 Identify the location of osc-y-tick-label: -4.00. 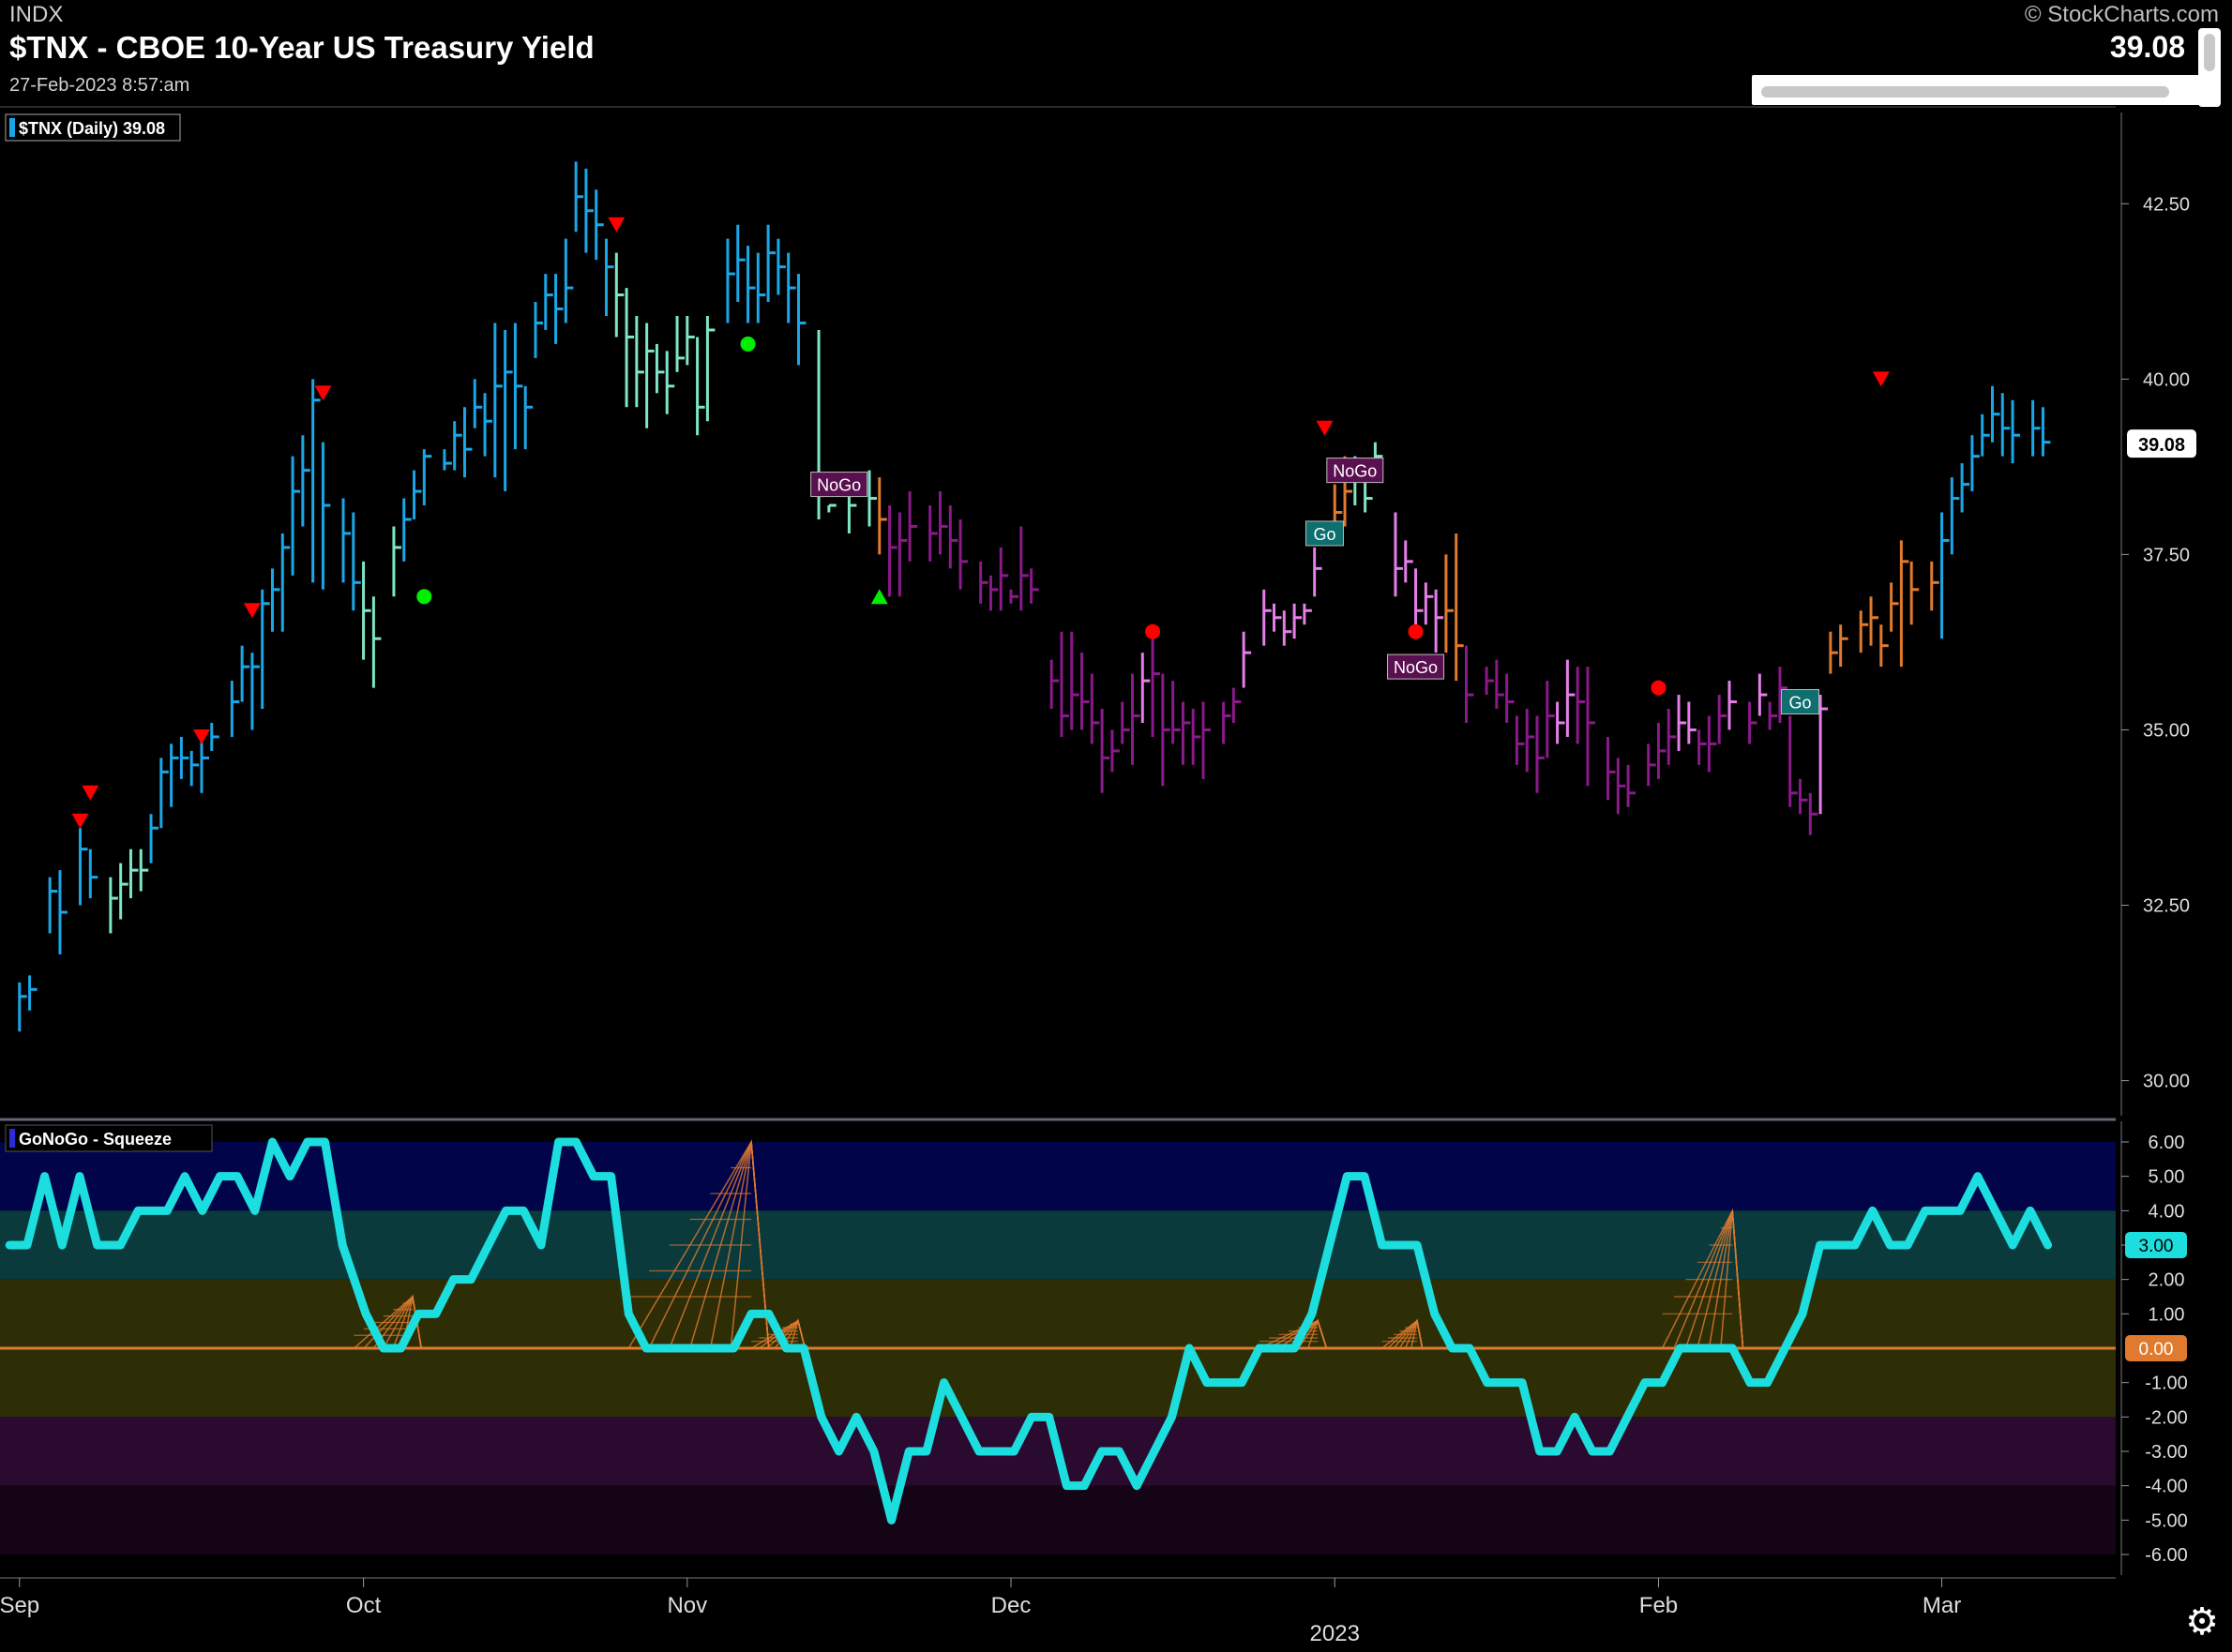
(2166, 1487).